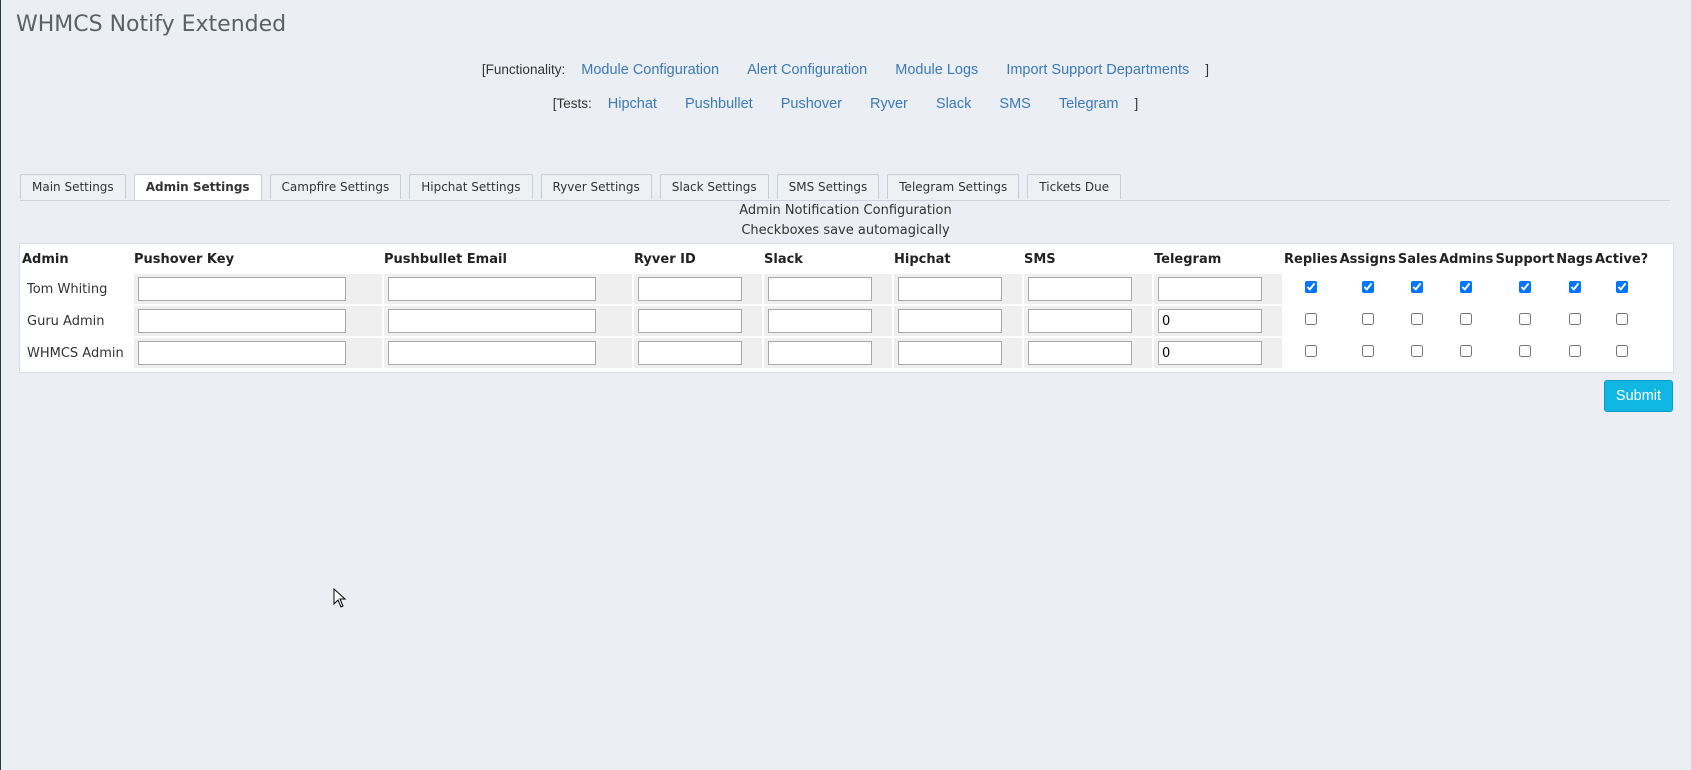  What do you see at coordinates (807, 70) in the screenshot?
I see `link-alert-configuration: Alert Configuration` at bounding box center [807, 70].